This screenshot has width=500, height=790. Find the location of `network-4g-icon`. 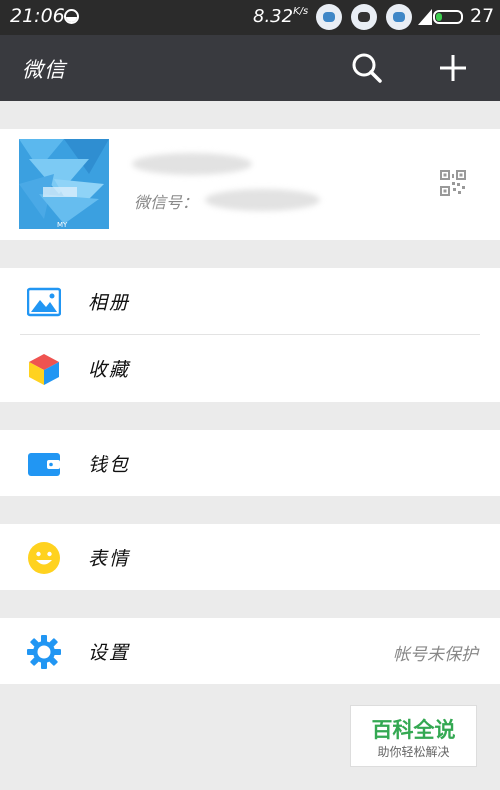

network-4g-icon is located at coordinates (399, 17).